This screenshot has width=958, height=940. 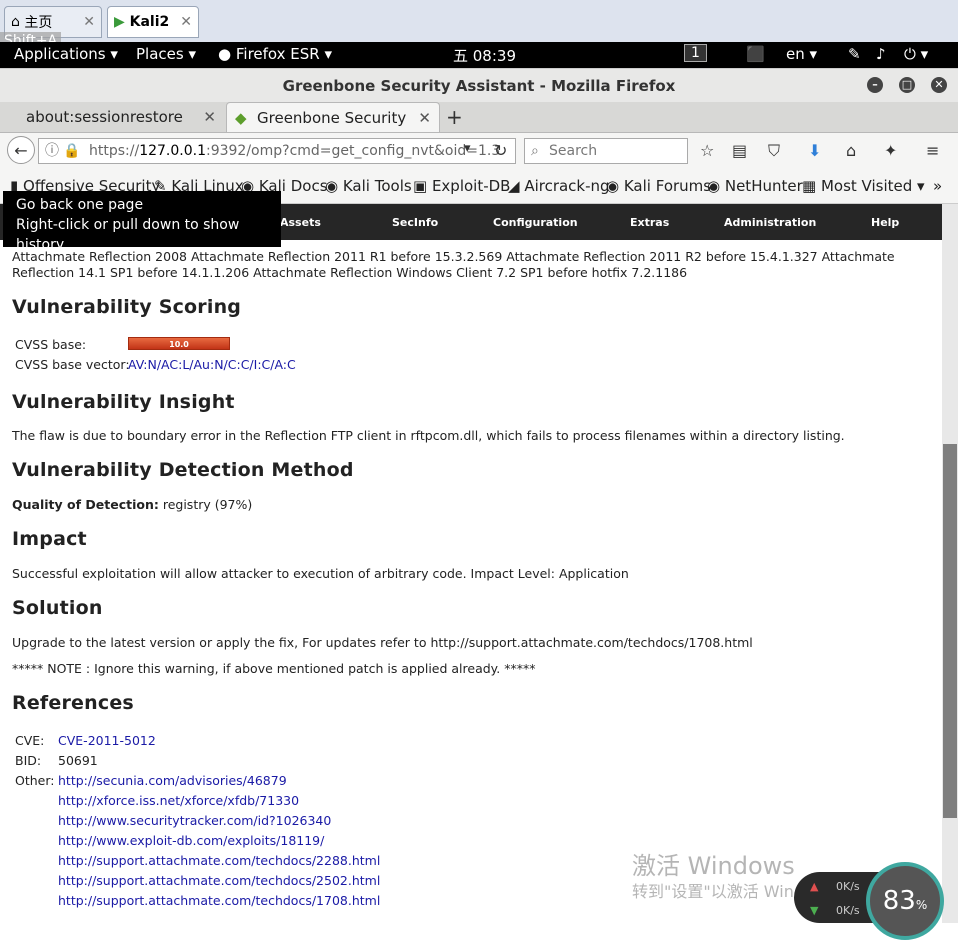 I want to click on tab-sessionrestore: about:sessionrestore ✕, so click(x=113, y=117).